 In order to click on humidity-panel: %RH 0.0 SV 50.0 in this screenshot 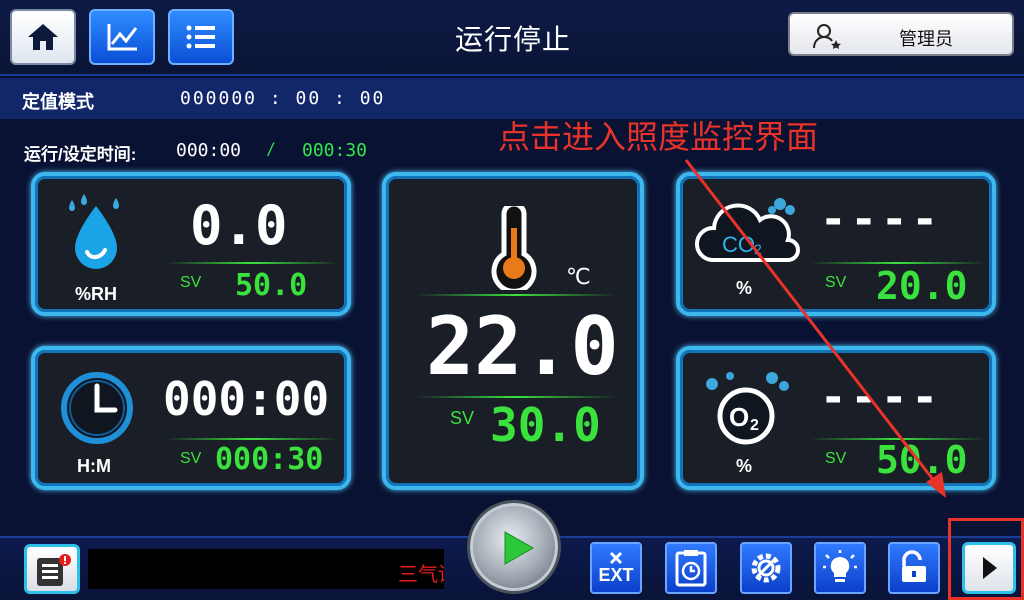, I will do `click(191, 244)`.